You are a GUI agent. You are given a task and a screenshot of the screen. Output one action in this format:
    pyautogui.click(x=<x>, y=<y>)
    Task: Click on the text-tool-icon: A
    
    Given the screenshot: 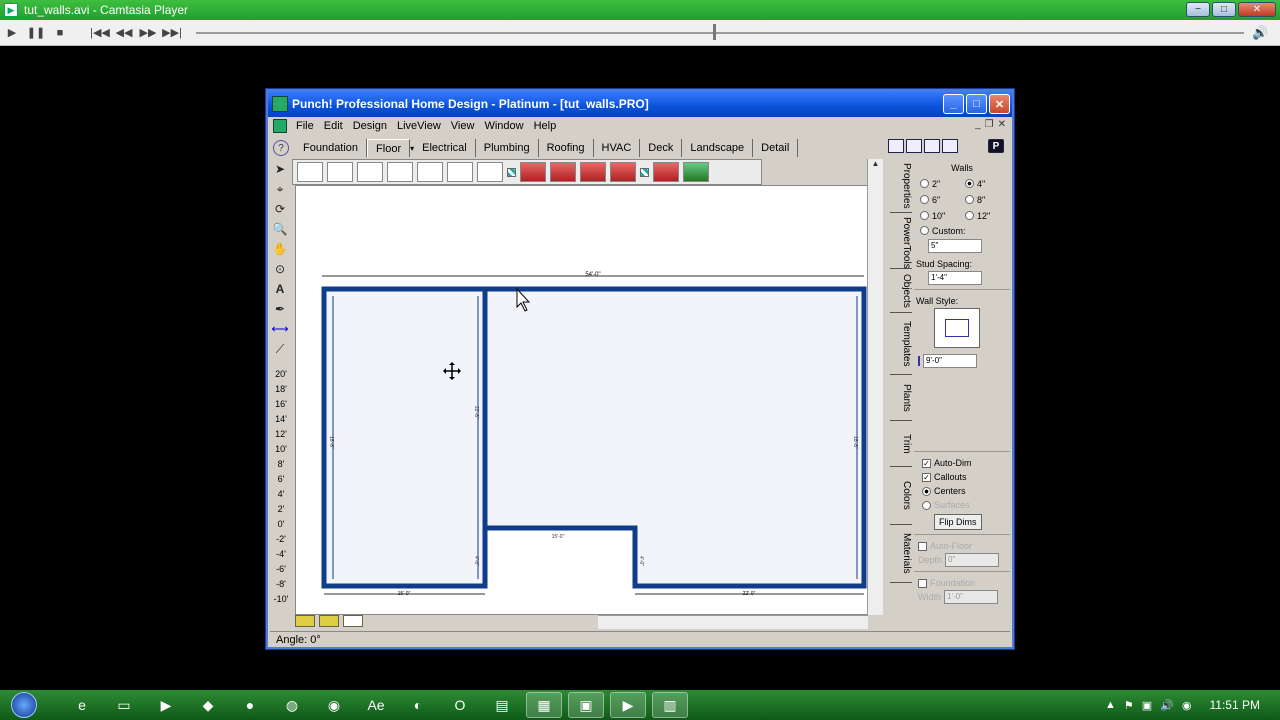 What is the action you would take?
    pyautogui.click(x=280, y=289)
    